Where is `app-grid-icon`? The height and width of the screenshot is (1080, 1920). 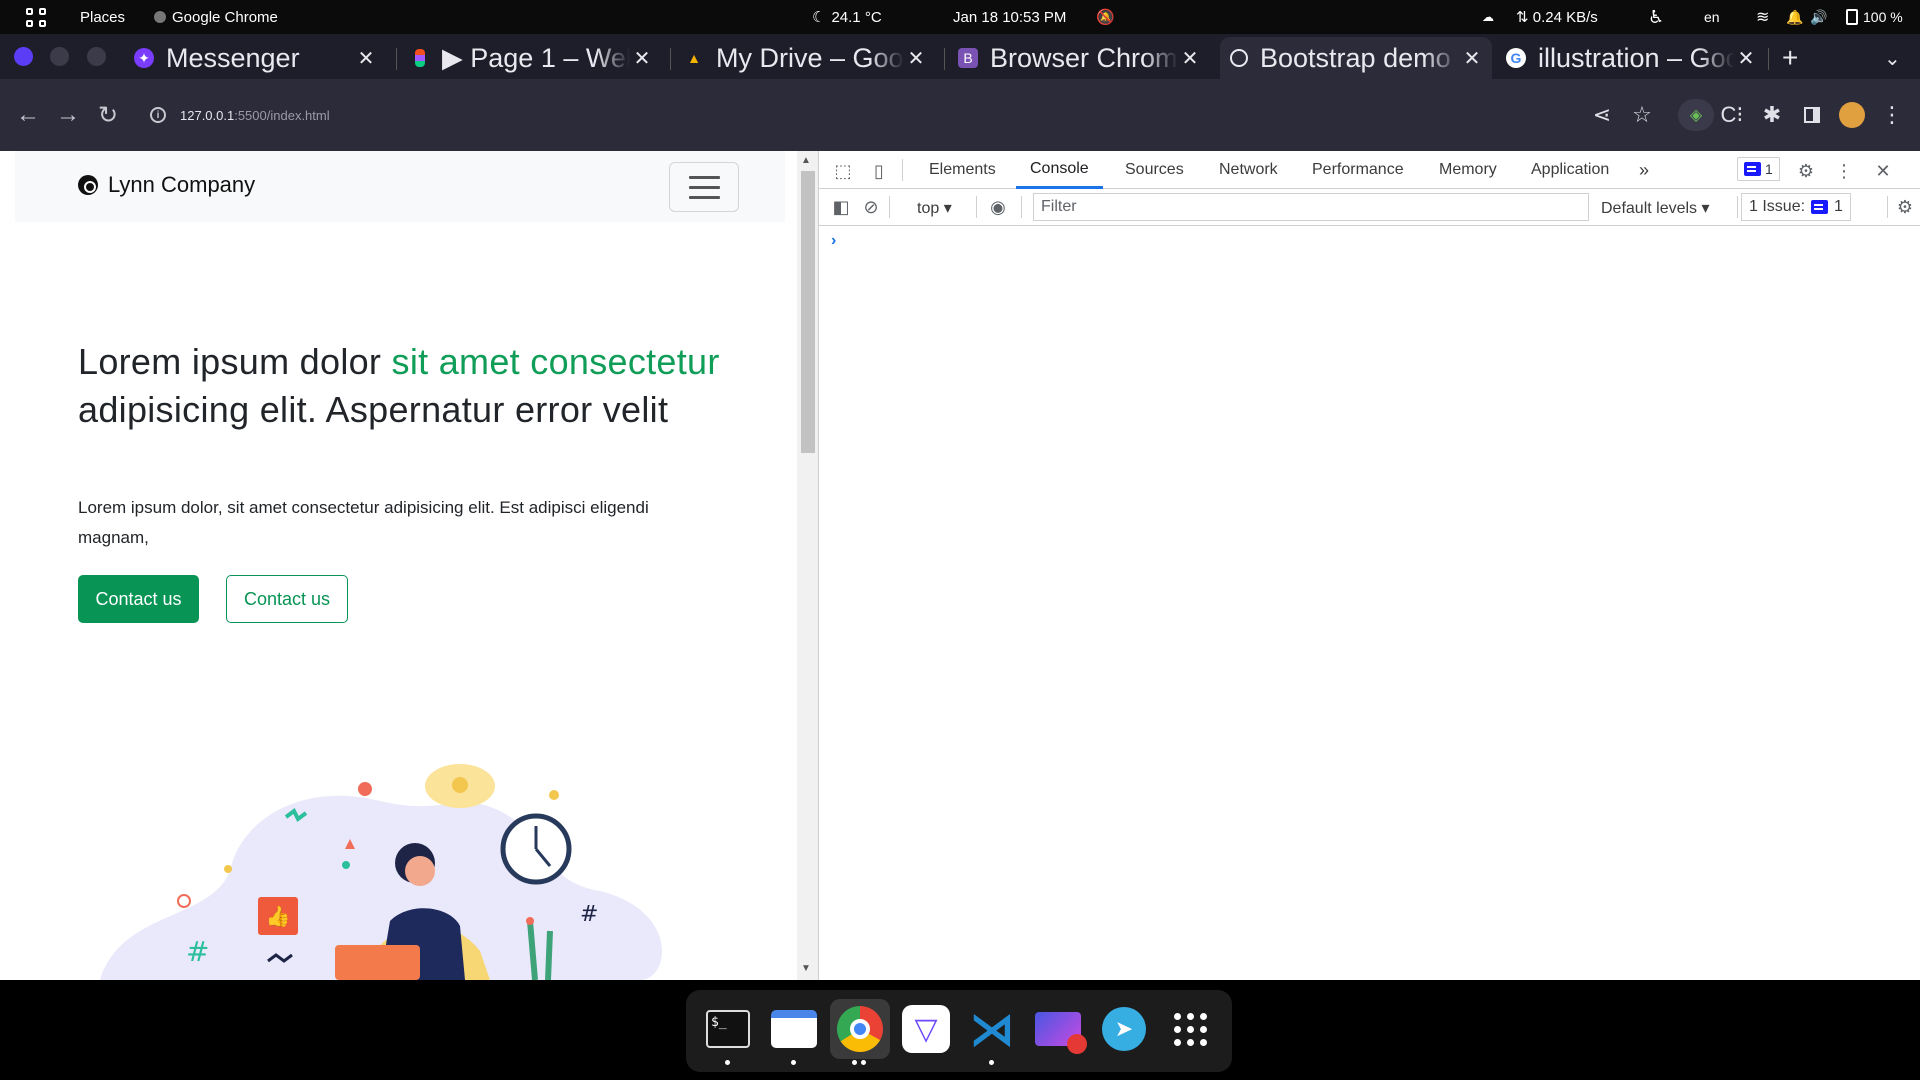
app-grid-icon is located at coordinates (37, 17).